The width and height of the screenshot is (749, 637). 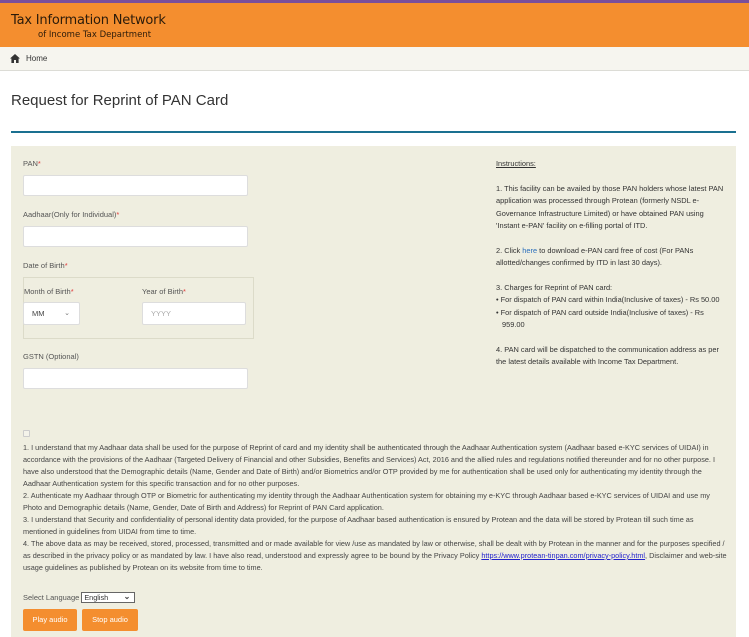 I want to click on language-select-value: English, so click(x=96, y=597).